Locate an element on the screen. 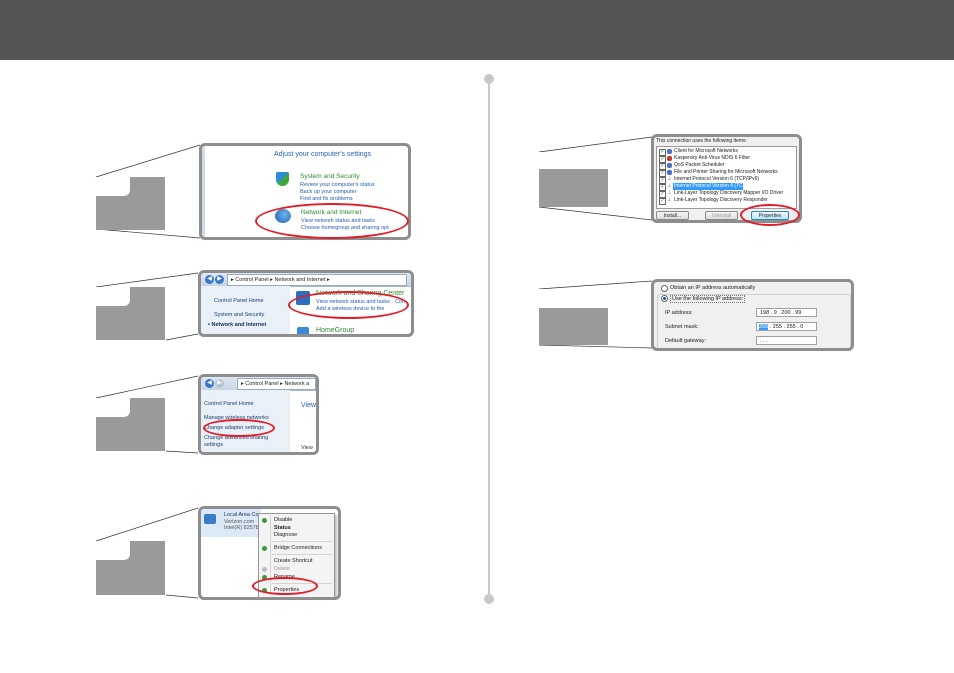 The height and width of the screenshot is (673, 954). list-item: Client for Microsoft Networks is located at coordinates (706, 151).